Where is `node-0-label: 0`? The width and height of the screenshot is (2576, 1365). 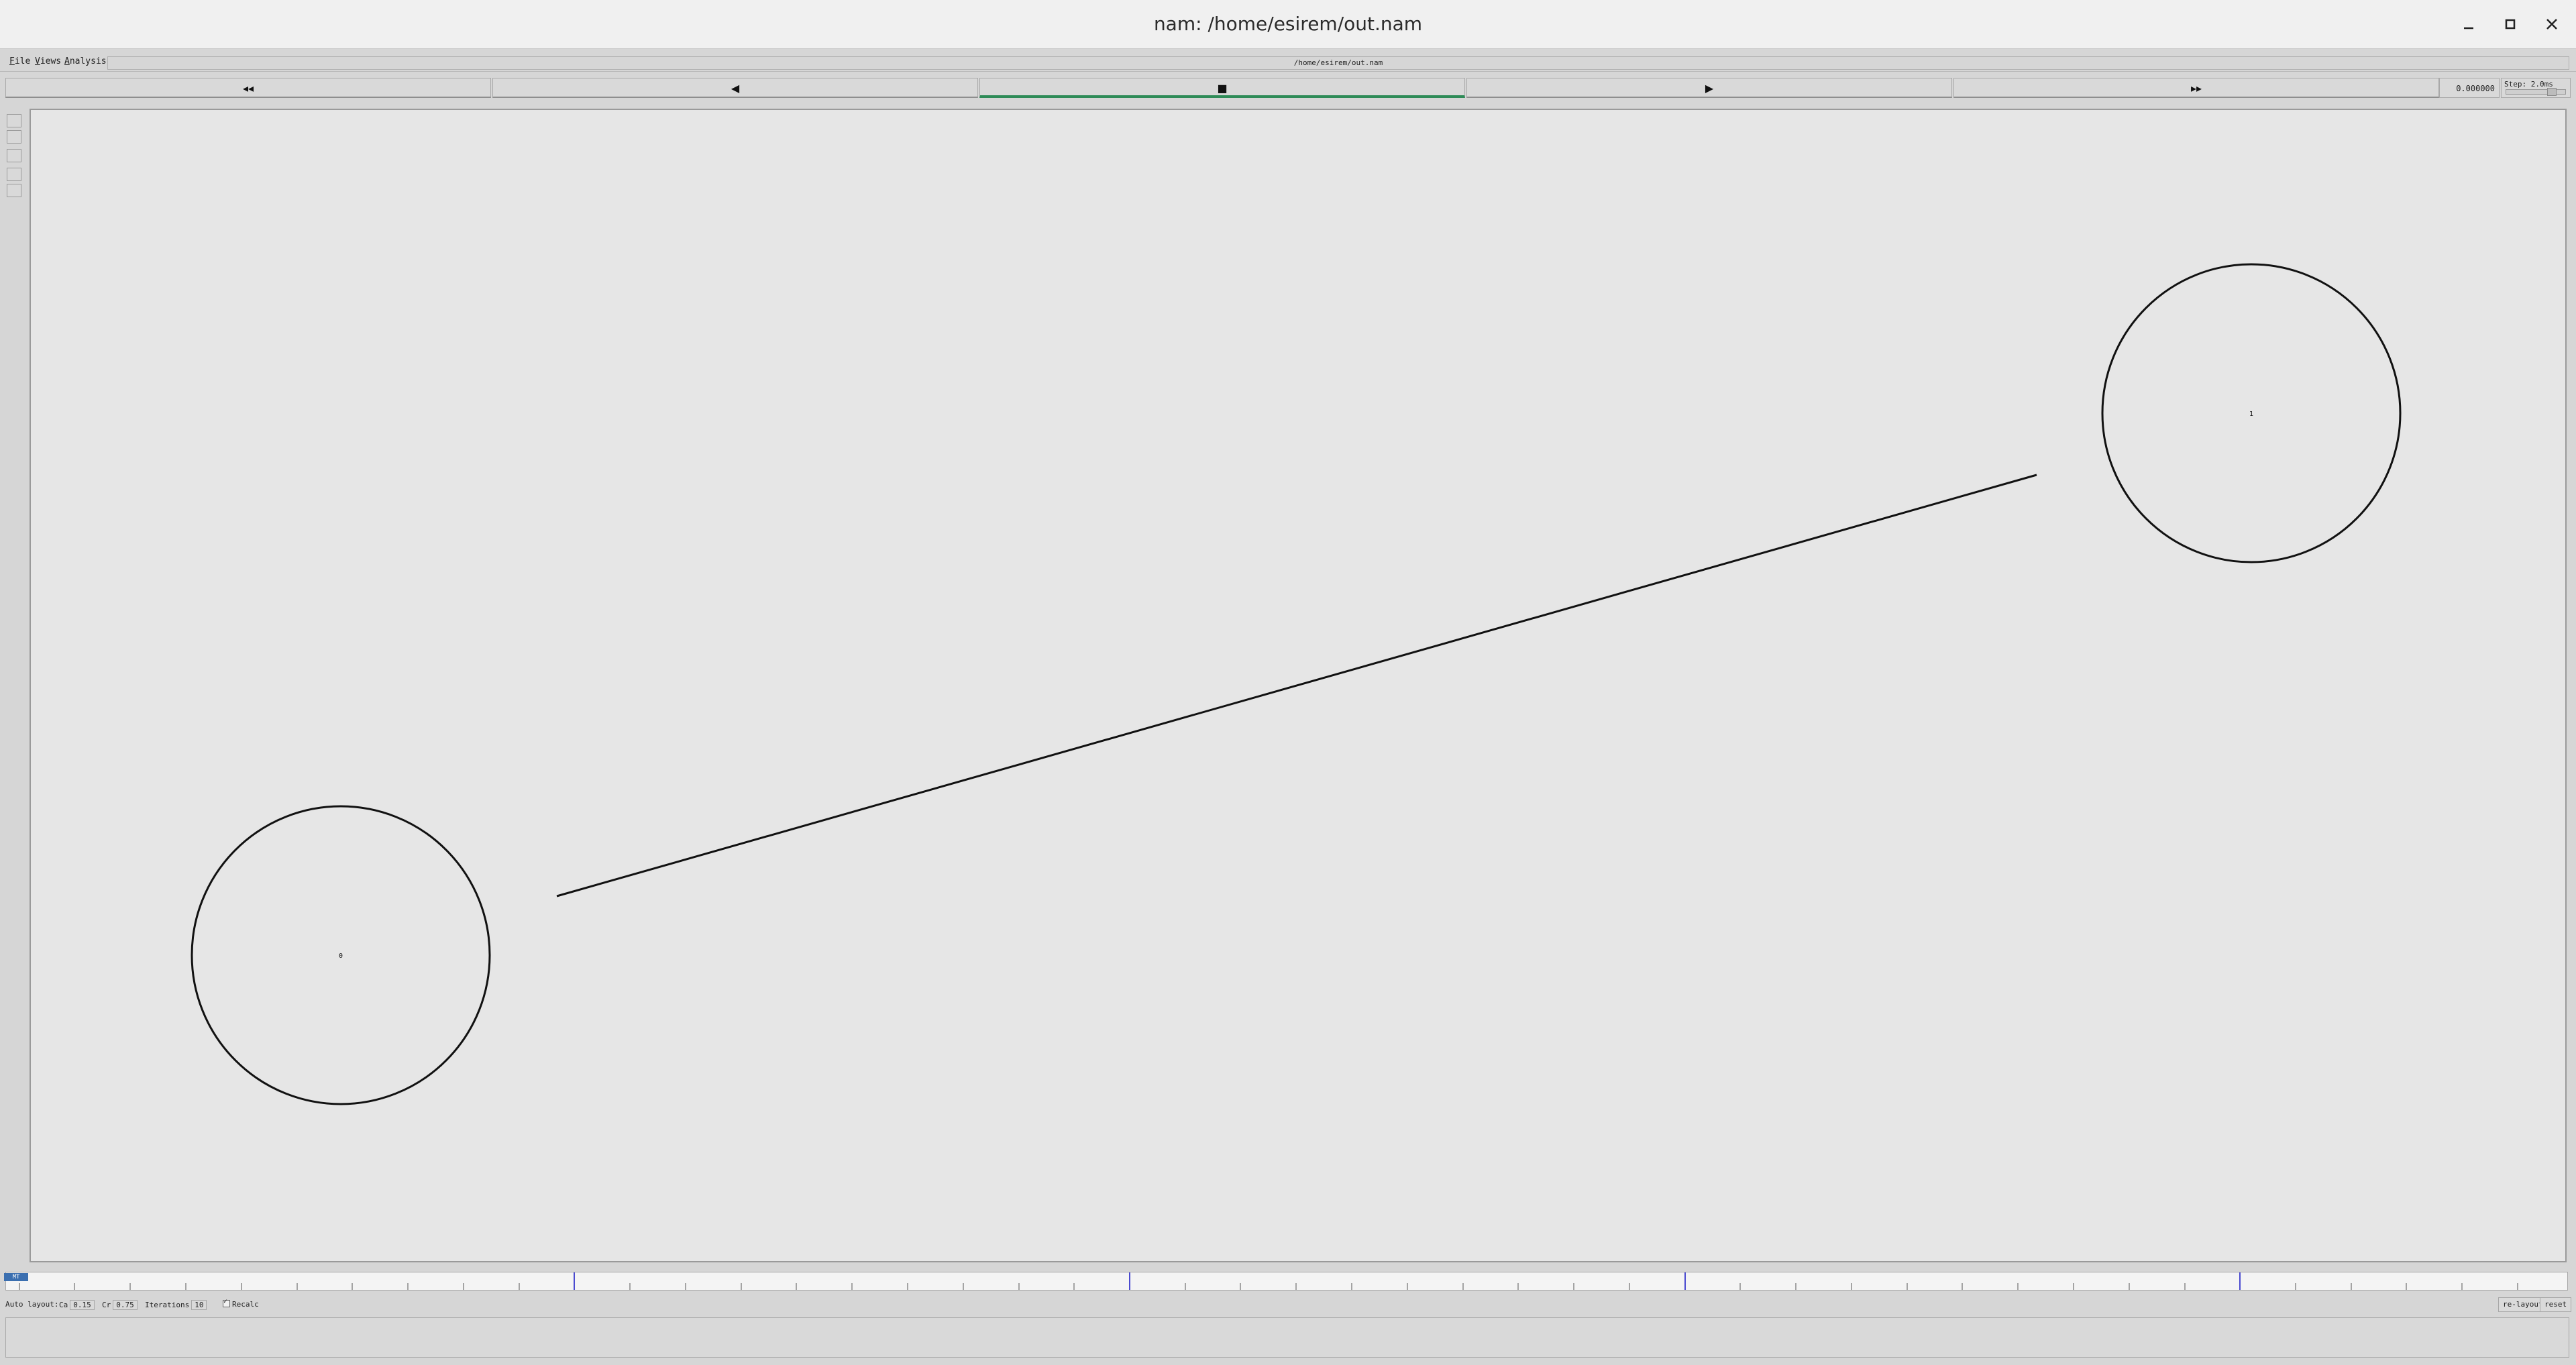 node-0-label: 0 is located at coordinates (341, 956).